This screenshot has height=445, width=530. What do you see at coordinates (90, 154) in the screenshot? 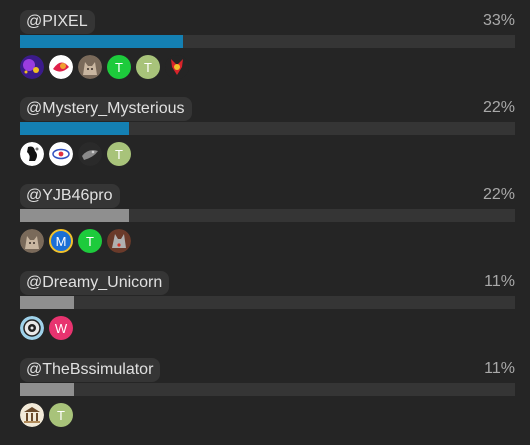
I see `dark-creature-avatar-icon` at bounding box center [90, 154].